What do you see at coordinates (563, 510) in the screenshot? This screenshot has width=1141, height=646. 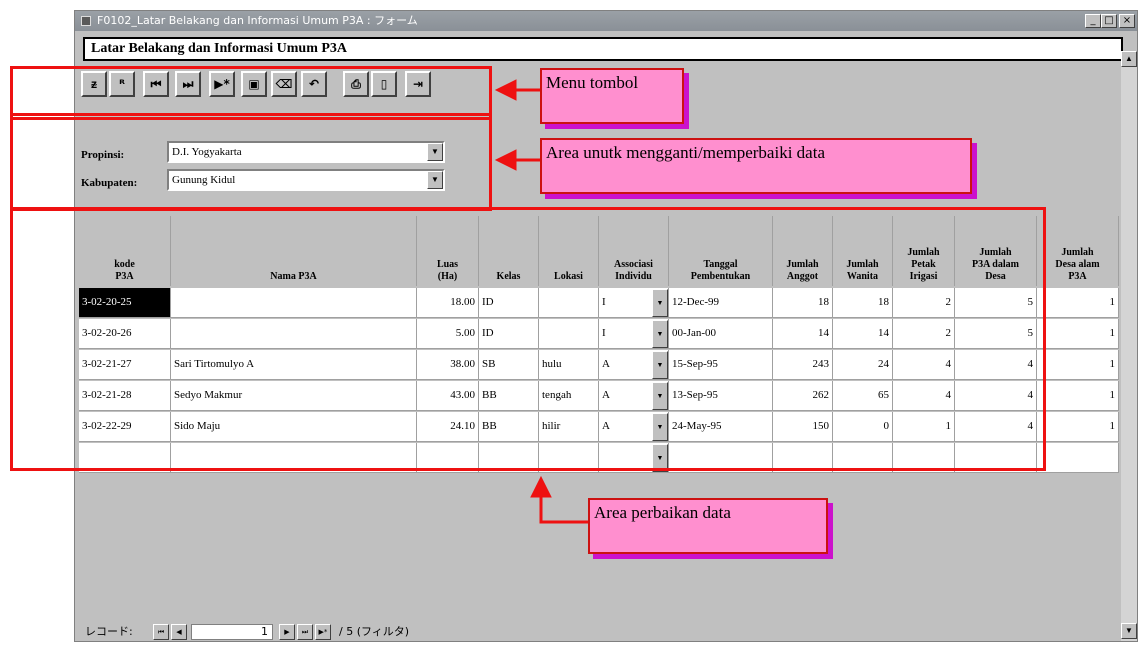 I see `arrow-line` at bounding box center [563, 510].